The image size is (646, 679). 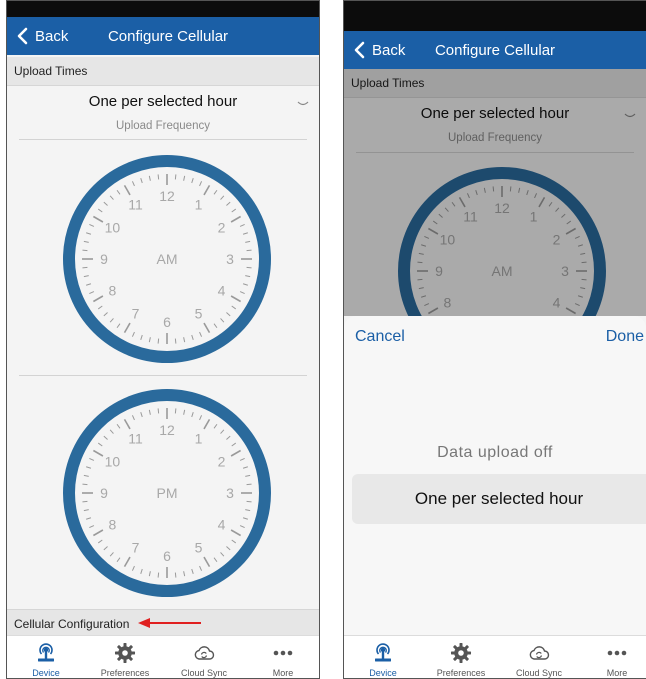 I want to click on section-header-upload-times: Upload Times, so click(x=163, y=71).